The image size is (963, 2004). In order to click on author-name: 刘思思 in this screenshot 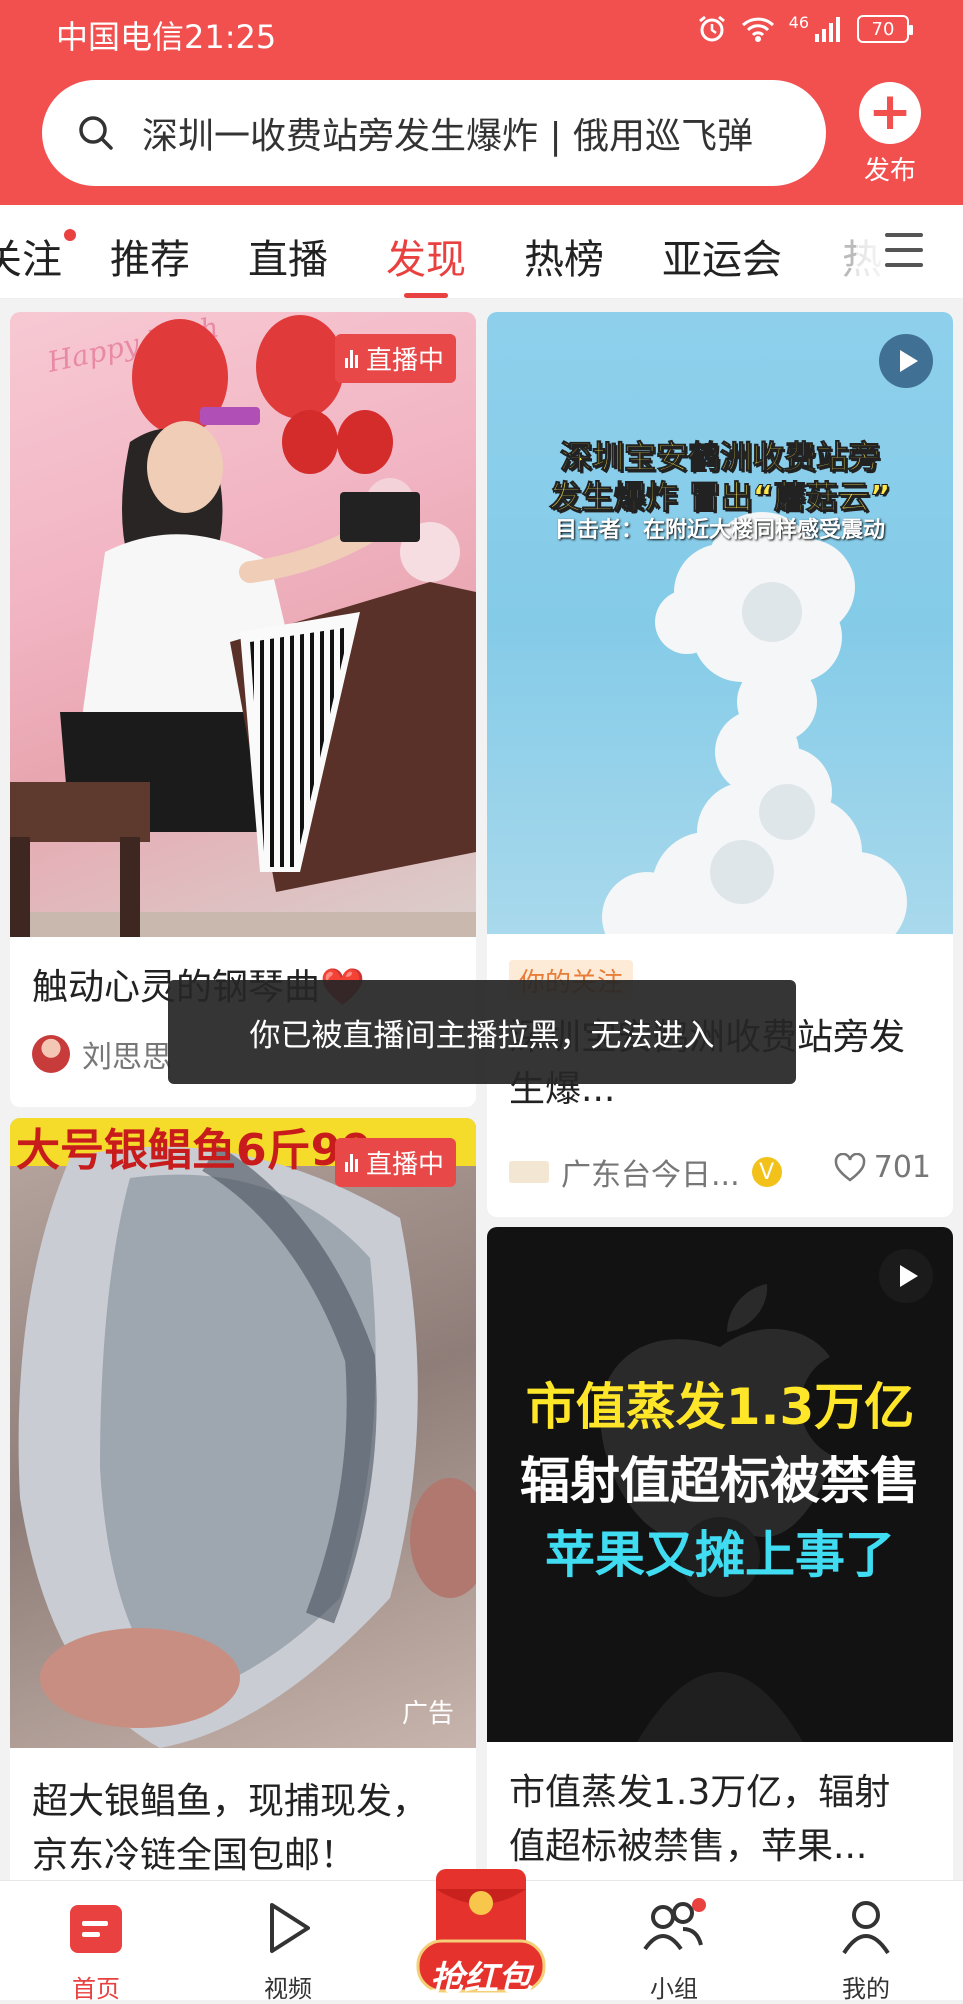, I will do `click(127, 1057)`.